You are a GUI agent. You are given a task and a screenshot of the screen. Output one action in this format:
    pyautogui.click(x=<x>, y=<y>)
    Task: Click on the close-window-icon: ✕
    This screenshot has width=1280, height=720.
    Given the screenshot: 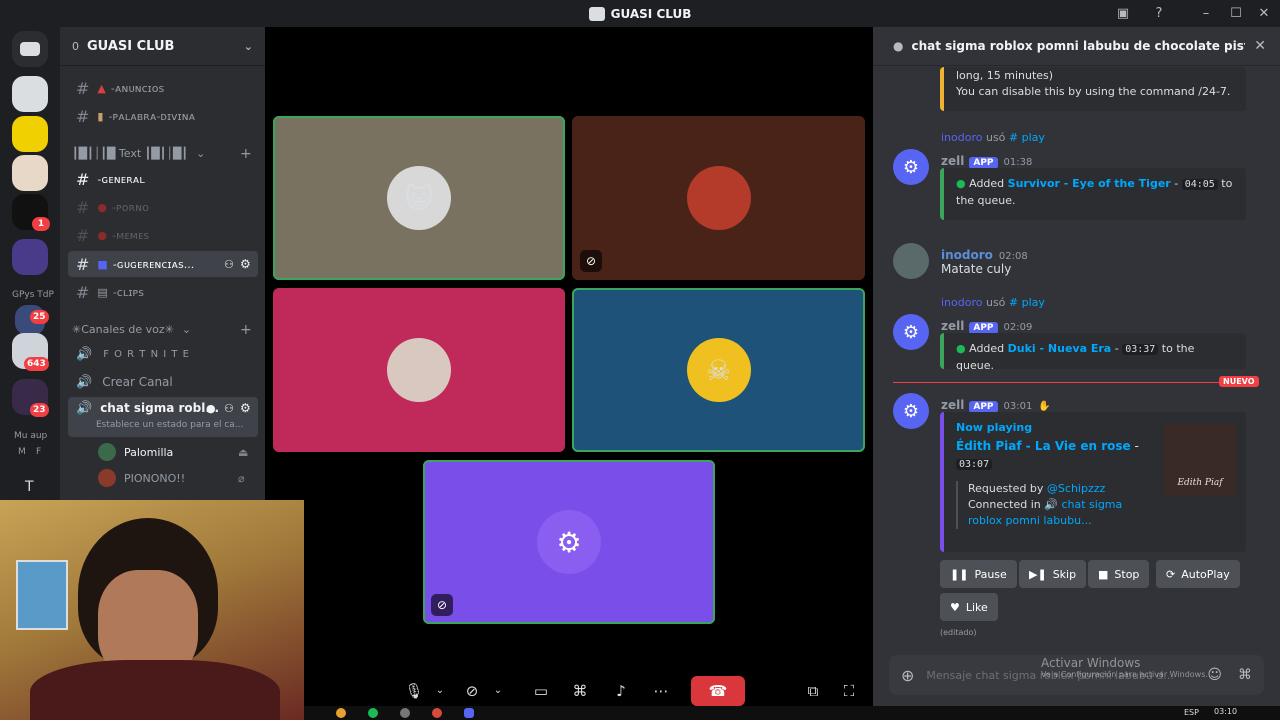 What is the action you would take?
    pyautogui.click(x=1264, y=14)
    